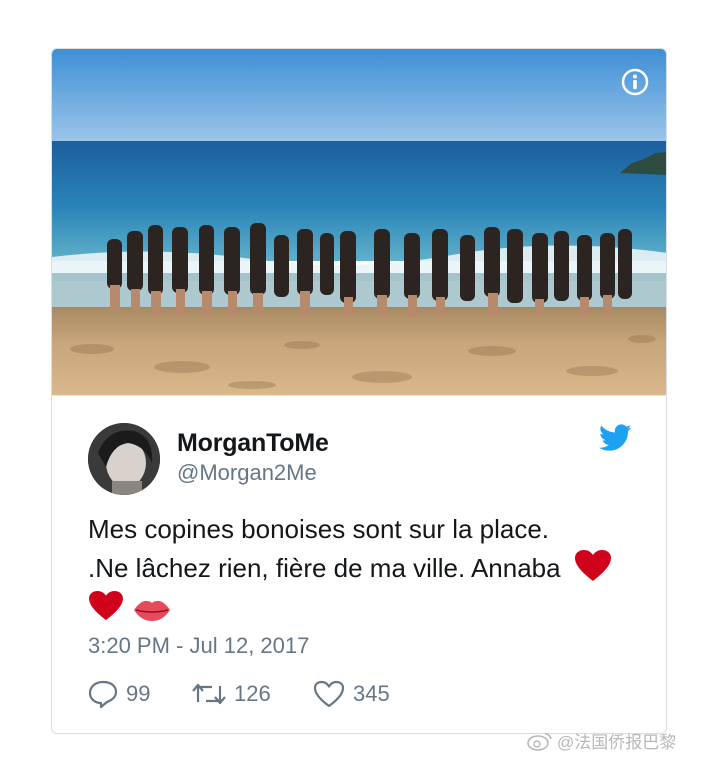 The height and width of the screenshot is (759, 720). Describe the element at coordinates (617, 742) in the screenshot. I see `watermark-text: @法国侨报巴黎` at that location.